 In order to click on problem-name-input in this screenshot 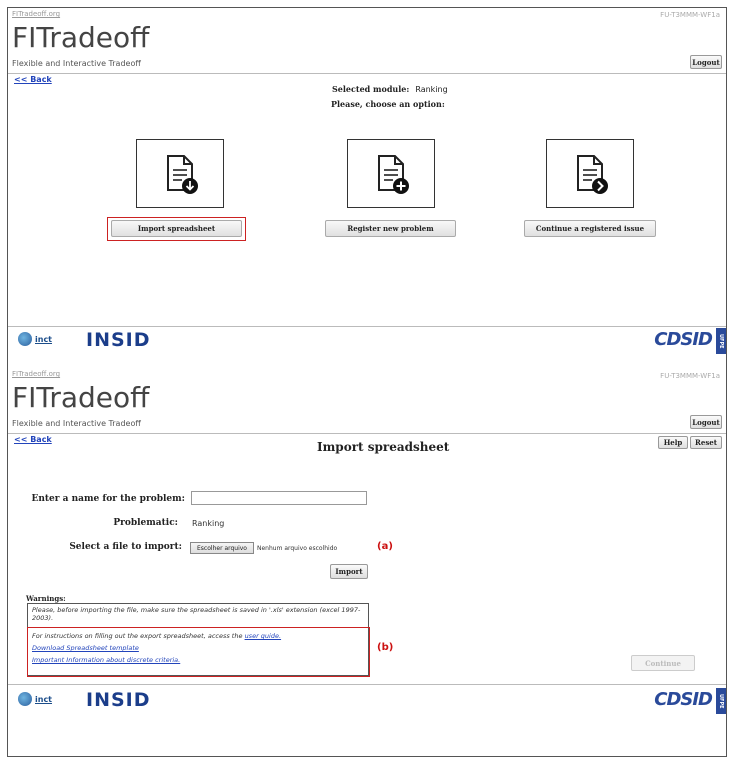, I will do `click(279, 498)`.